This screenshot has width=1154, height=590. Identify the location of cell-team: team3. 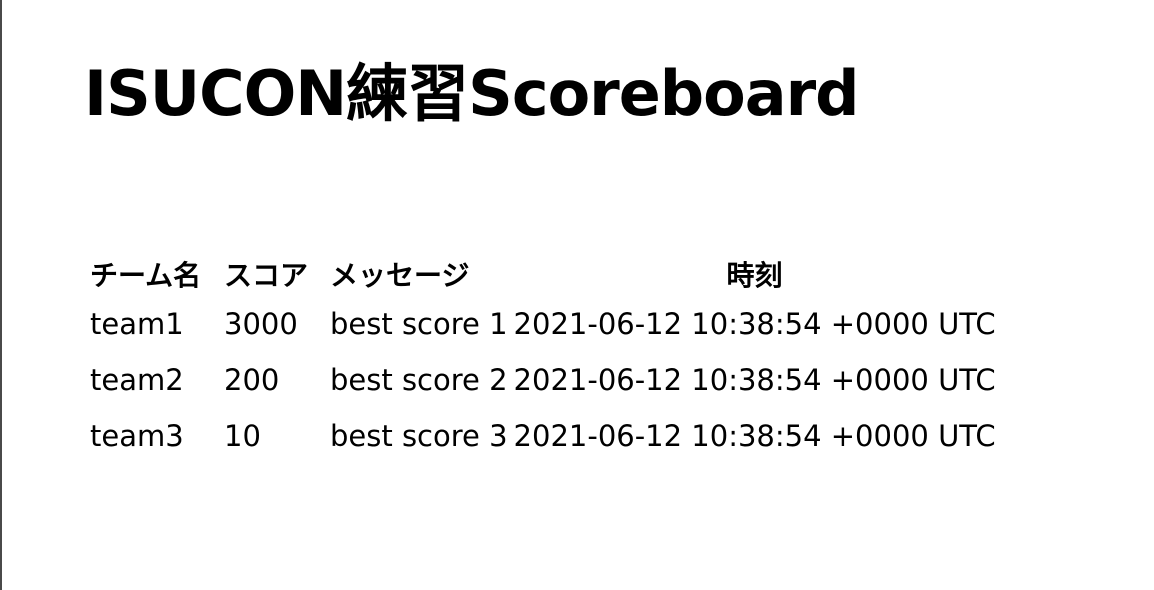
(137, 436).